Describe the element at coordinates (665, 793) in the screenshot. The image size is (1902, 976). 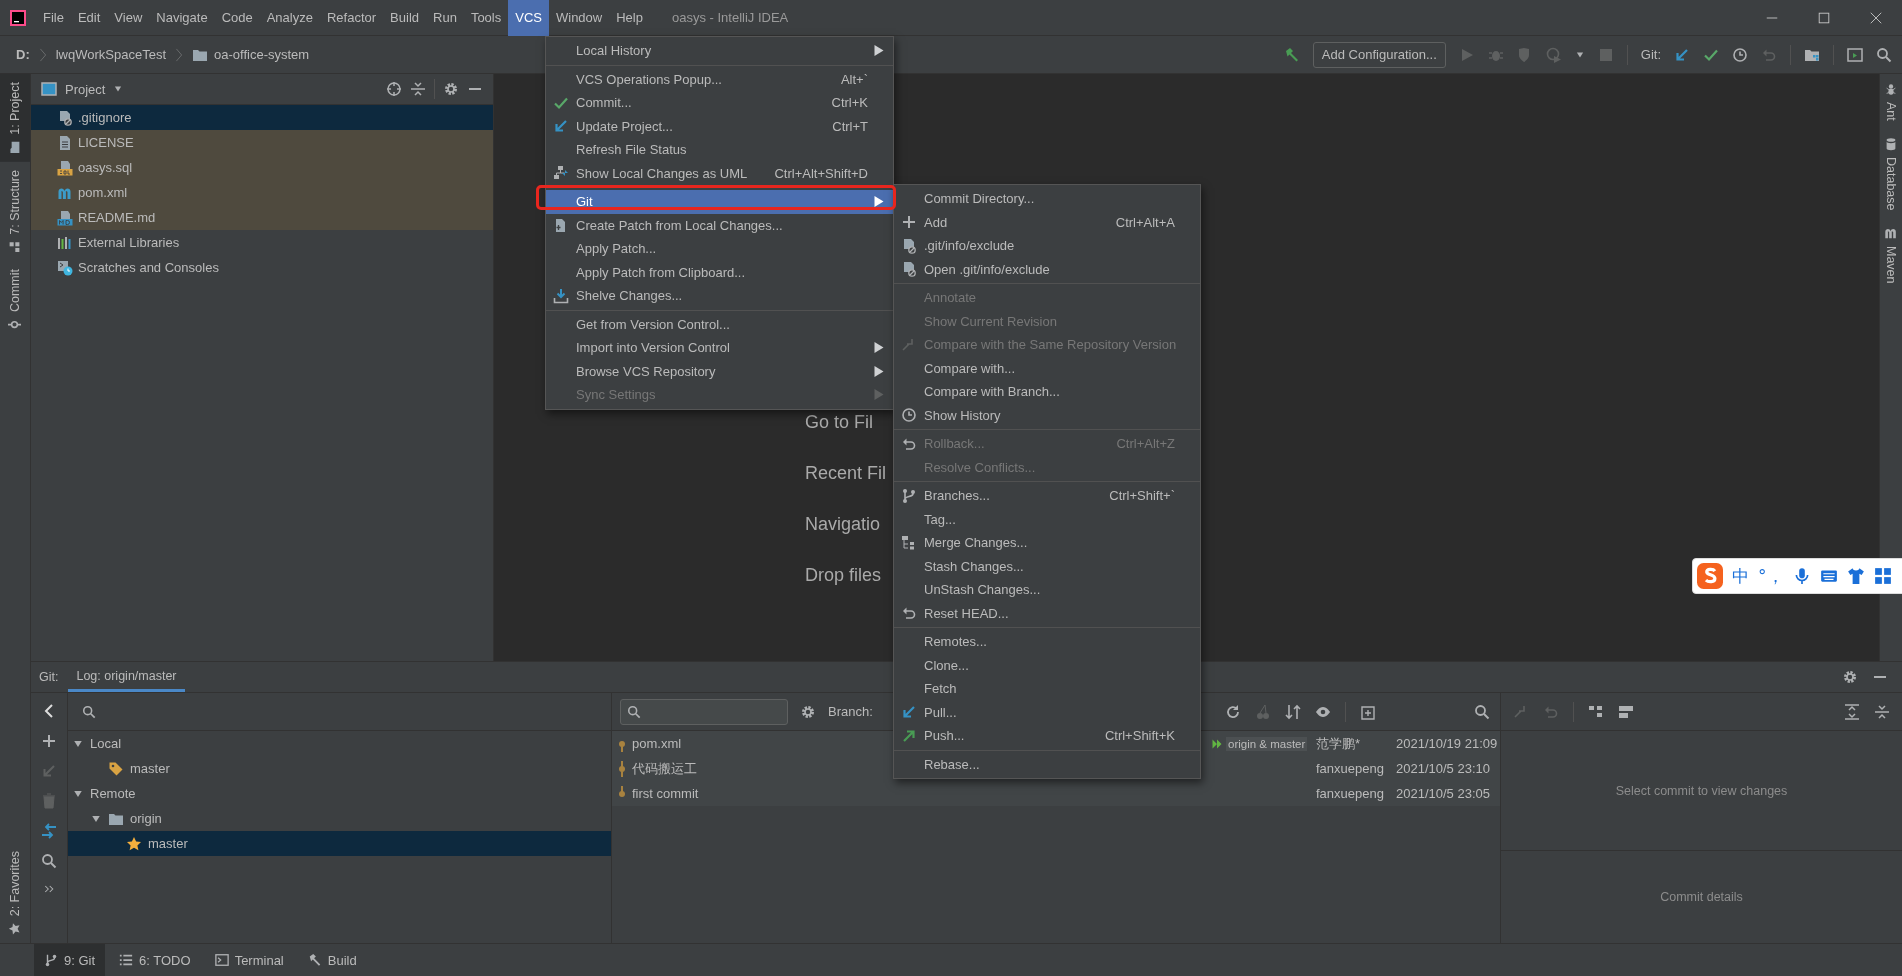
I see `commit-subject: first commit` at that location.